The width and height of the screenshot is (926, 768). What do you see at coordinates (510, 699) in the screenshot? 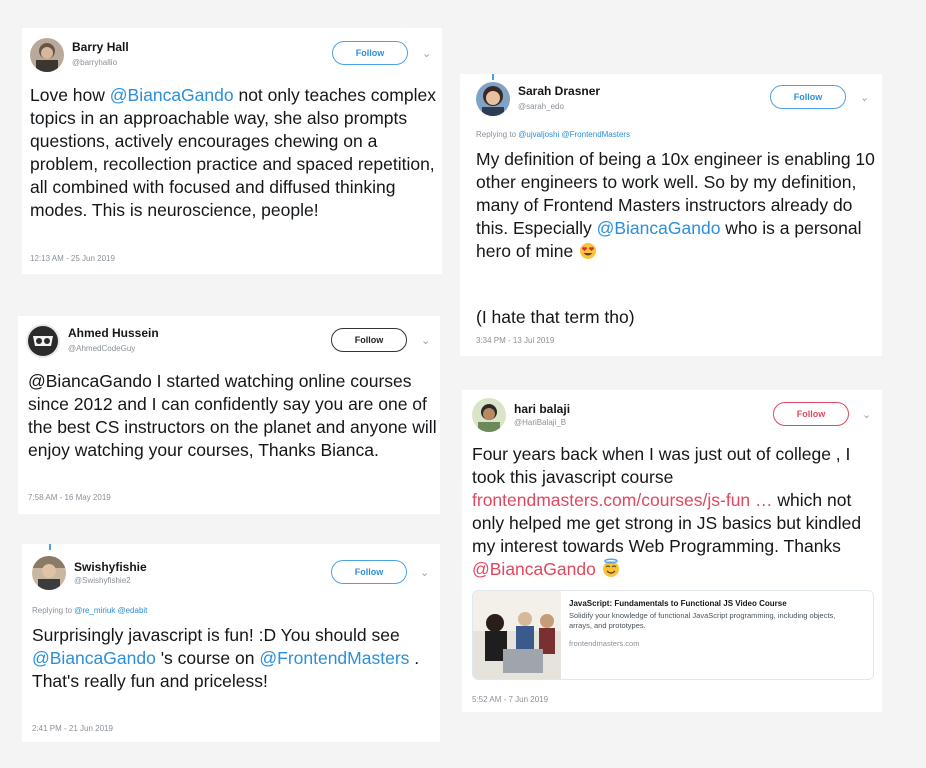
I see `tweet-timestamp: 5:52 AM - 7 Jun 2019` at bounding box center [510, 699].